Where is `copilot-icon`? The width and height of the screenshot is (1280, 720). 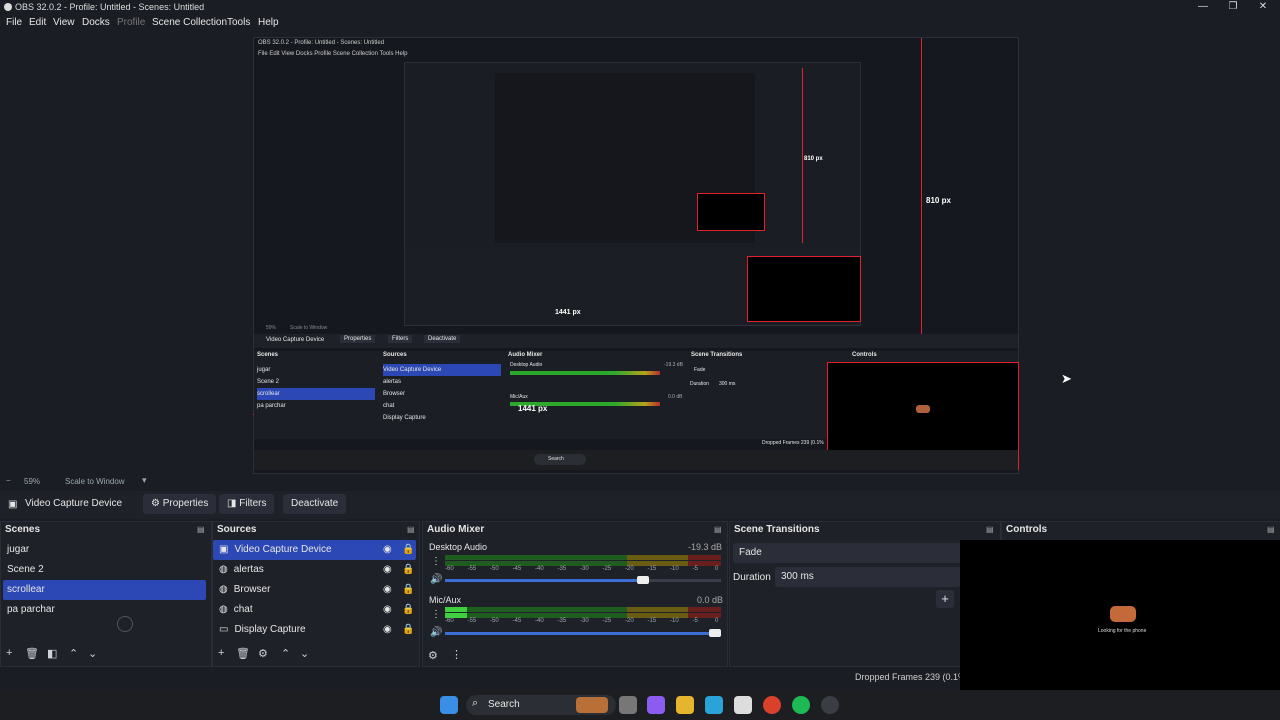 copilot-icon is located at coordinates (656, 705).